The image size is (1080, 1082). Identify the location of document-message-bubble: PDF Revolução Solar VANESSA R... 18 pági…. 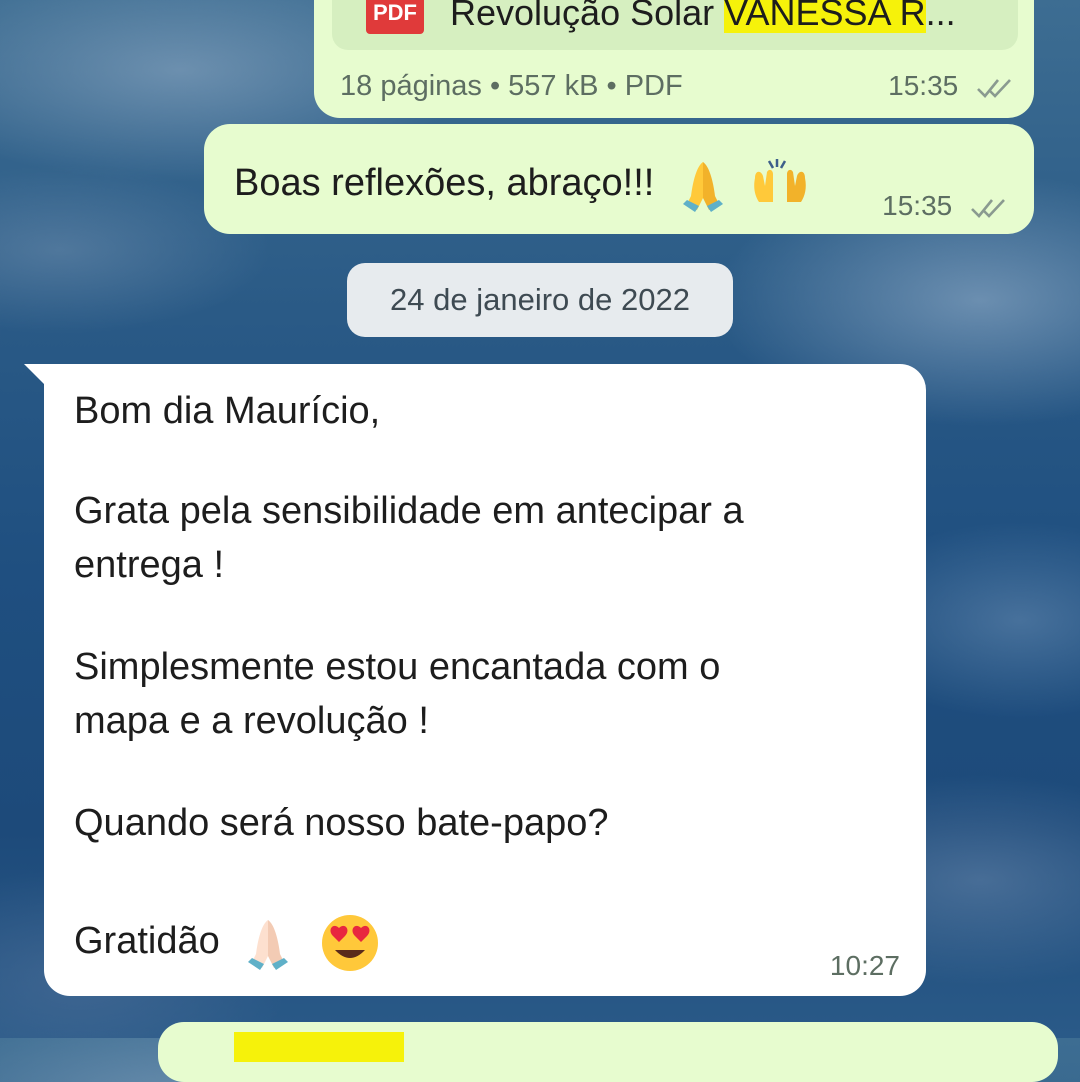
(674, 59).